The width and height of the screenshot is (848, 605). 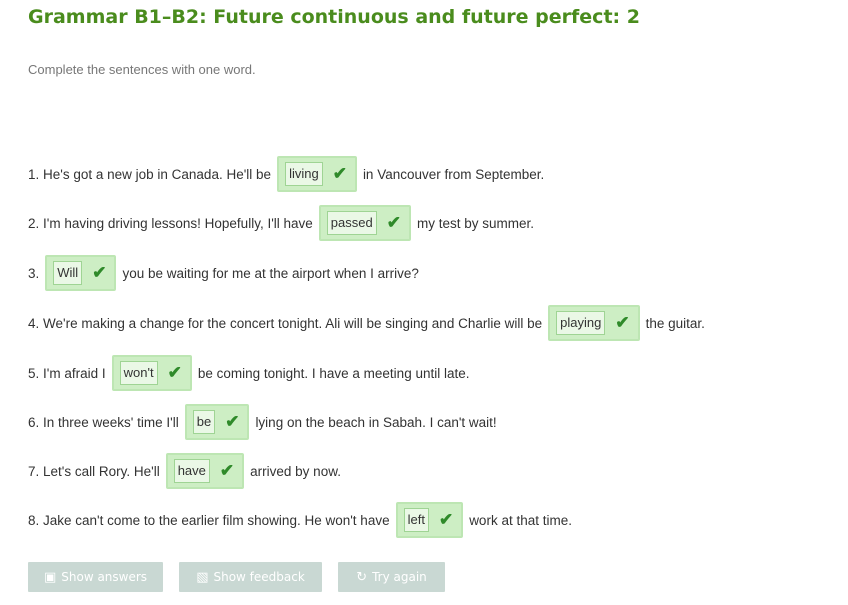 I want to click on feedback-icon: ▧, so click(x=202, y=577).